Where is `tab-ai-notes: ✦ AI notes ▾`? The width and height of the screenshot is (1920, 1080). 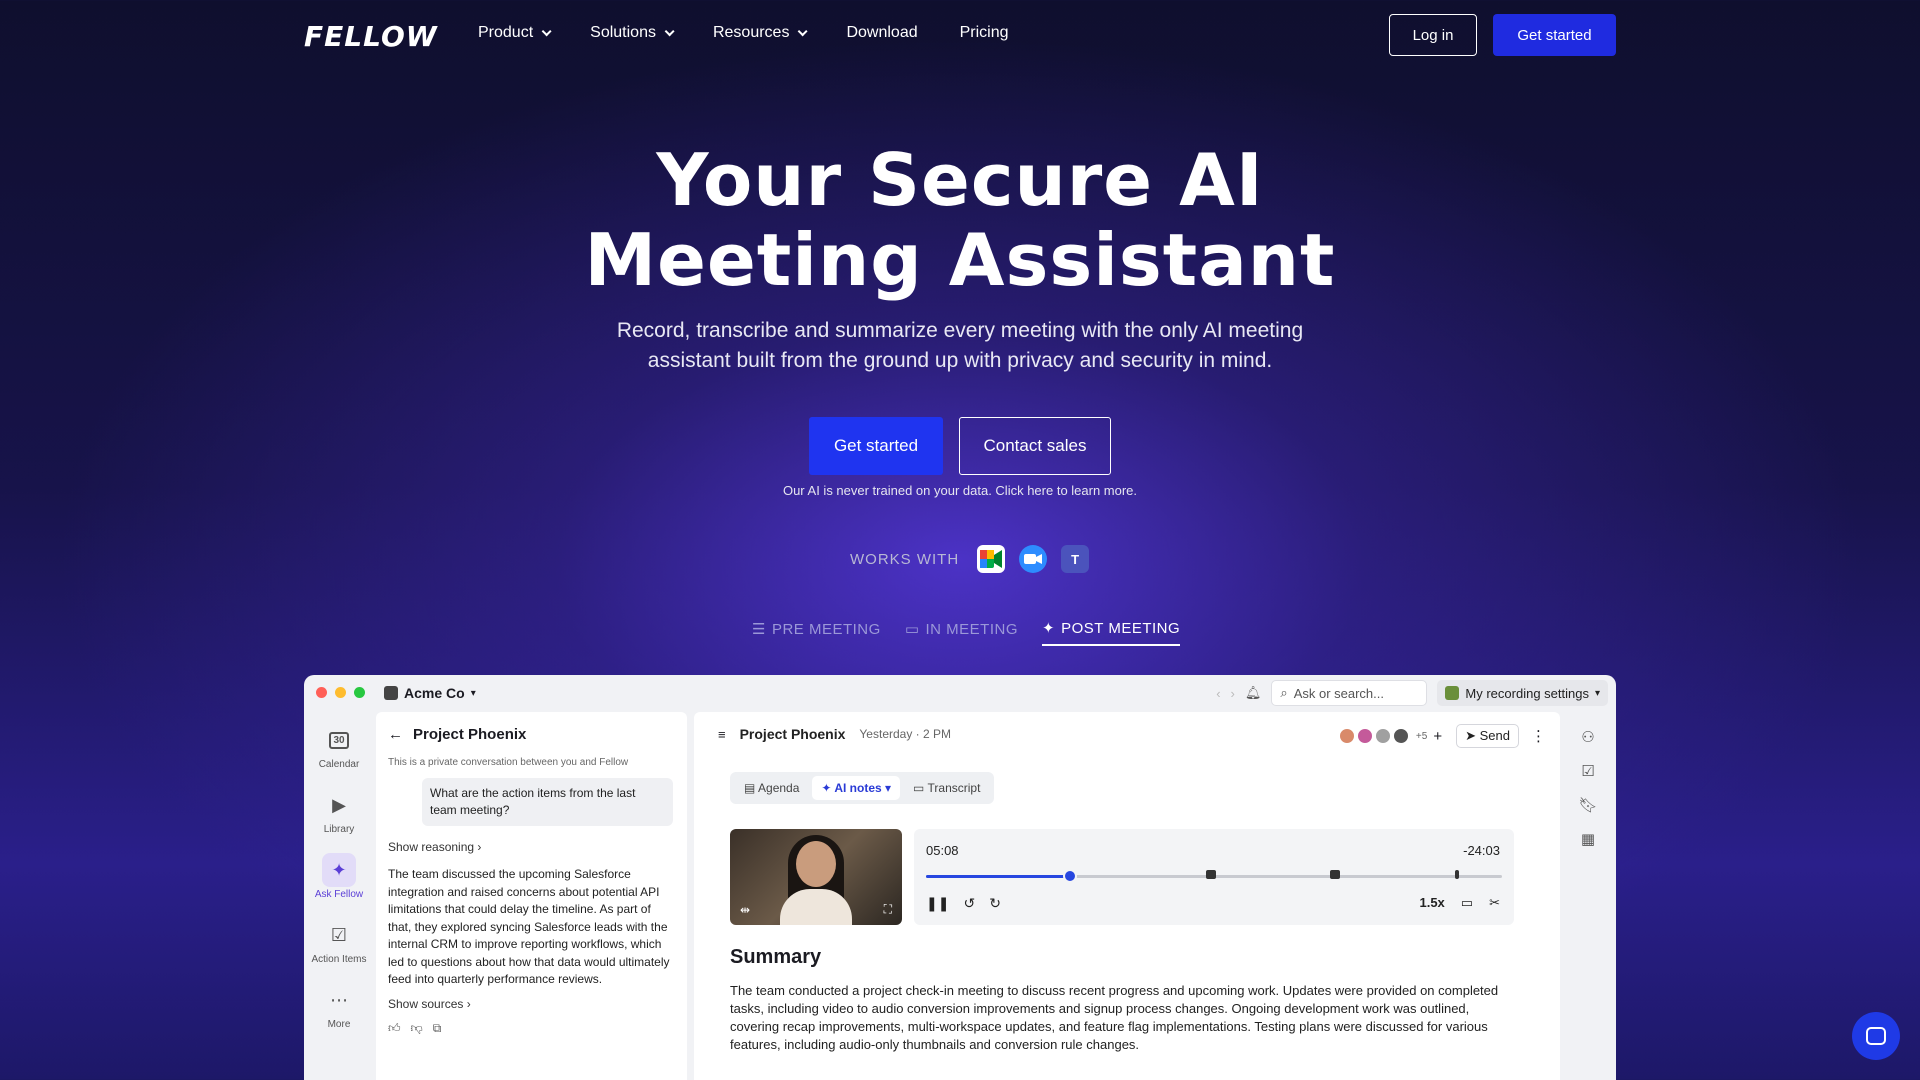
tab-ai-notes: ✦ AI notes ▾ is located at coordinates (856, 788).